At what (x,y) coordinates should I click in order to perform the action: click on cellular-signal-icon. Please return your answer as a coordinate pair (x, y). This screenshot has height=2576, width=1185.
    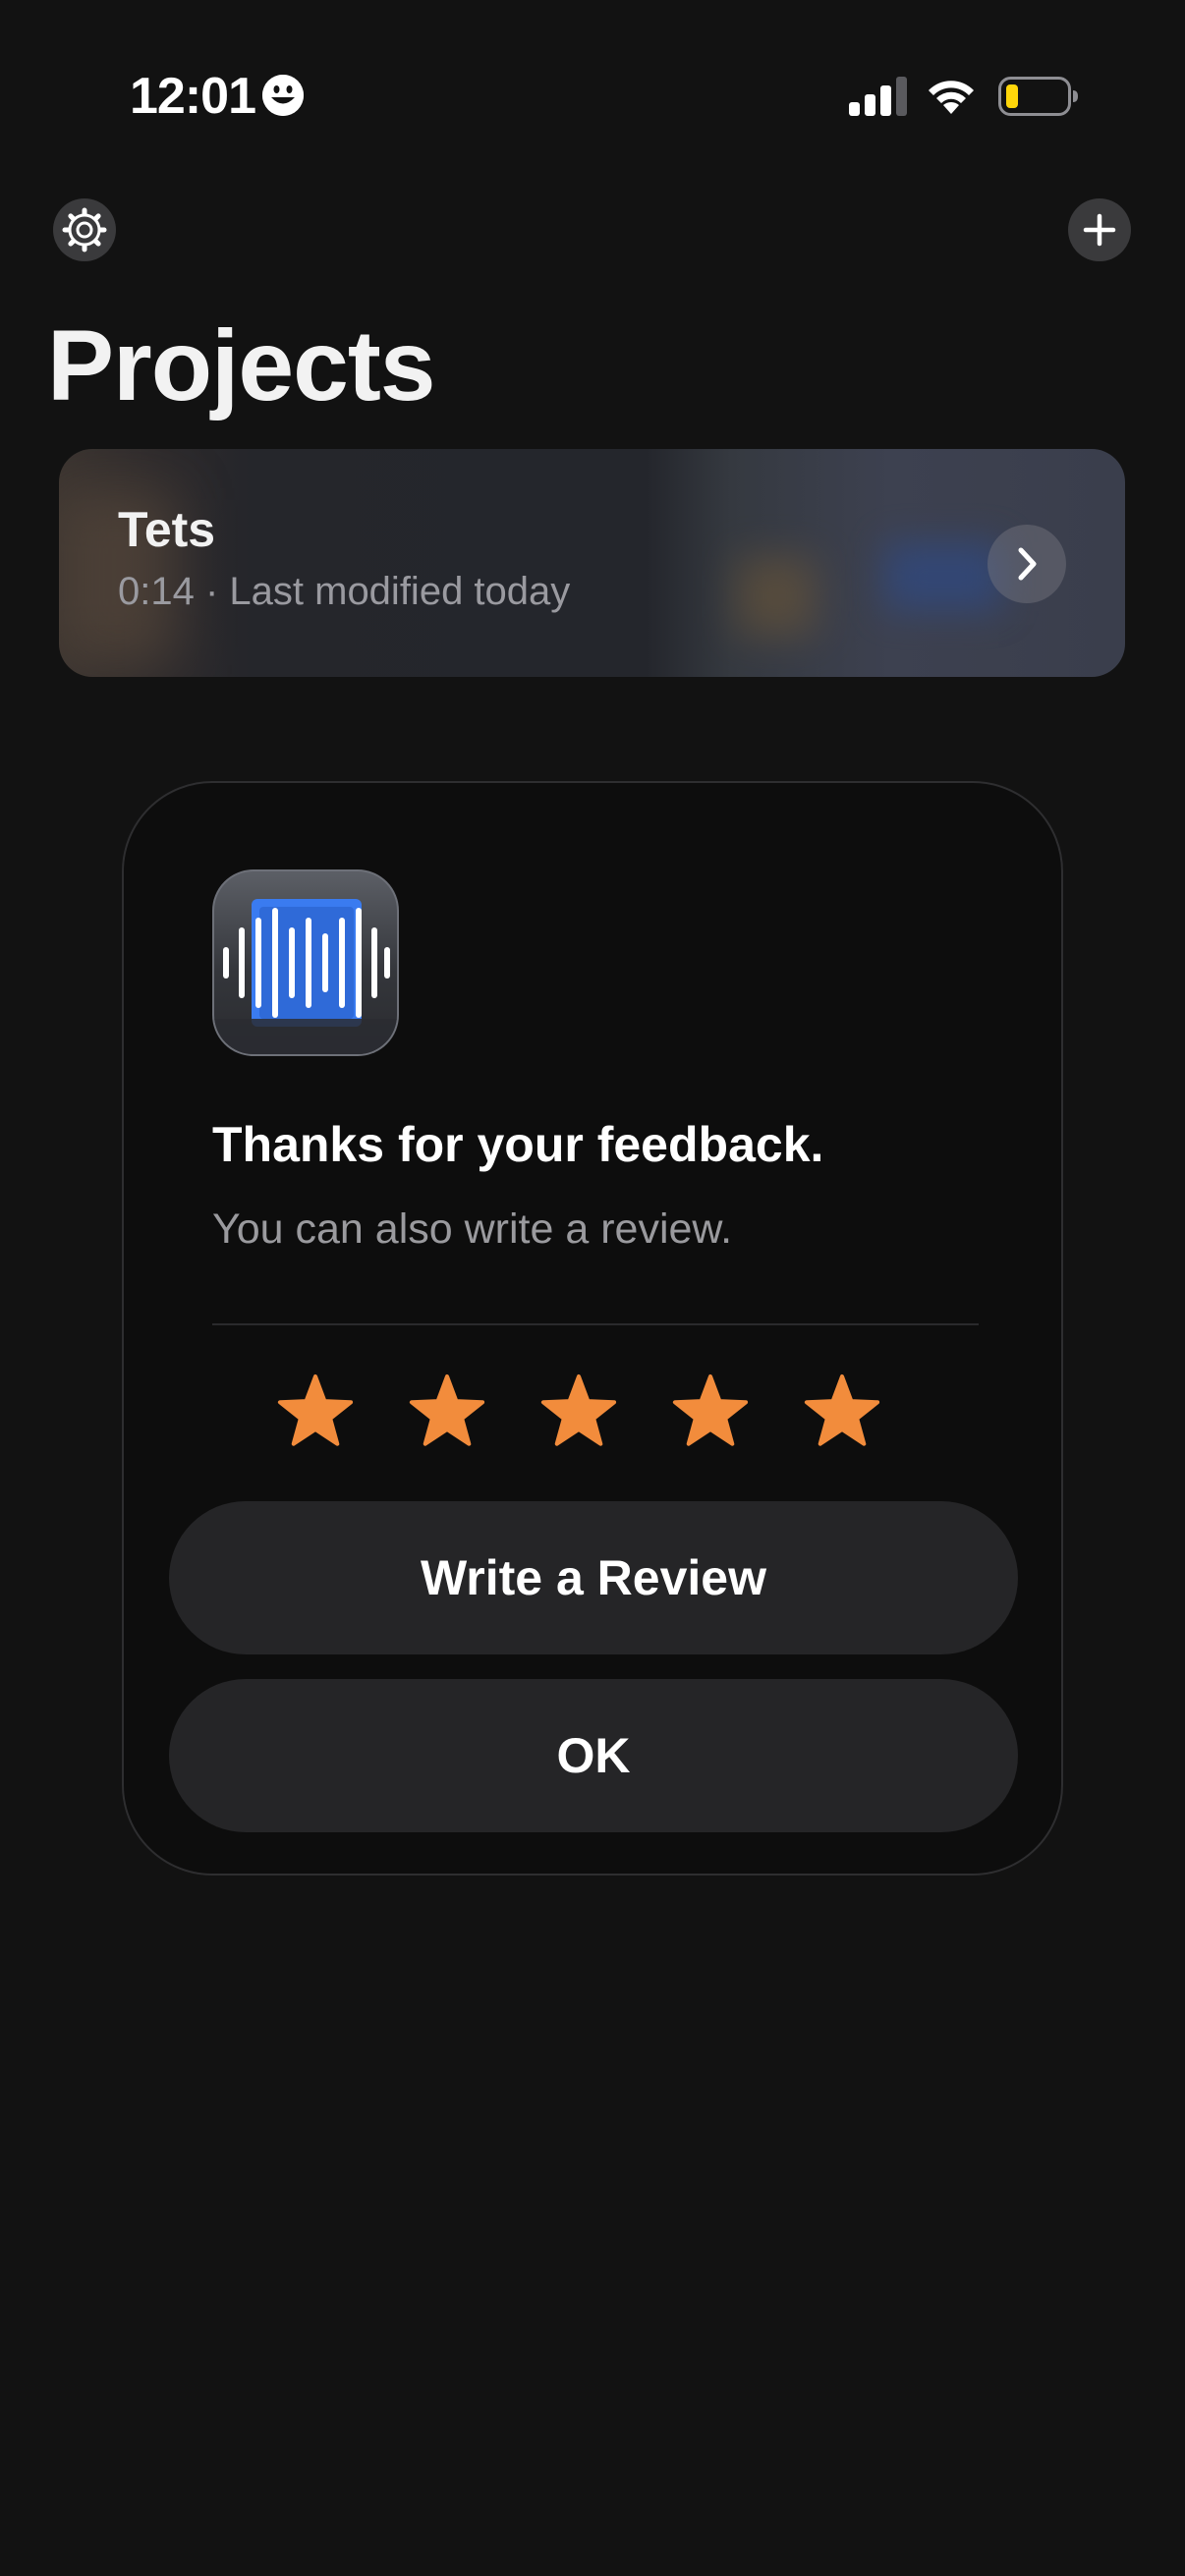
    Looking at the image, I should click on (879, 96).